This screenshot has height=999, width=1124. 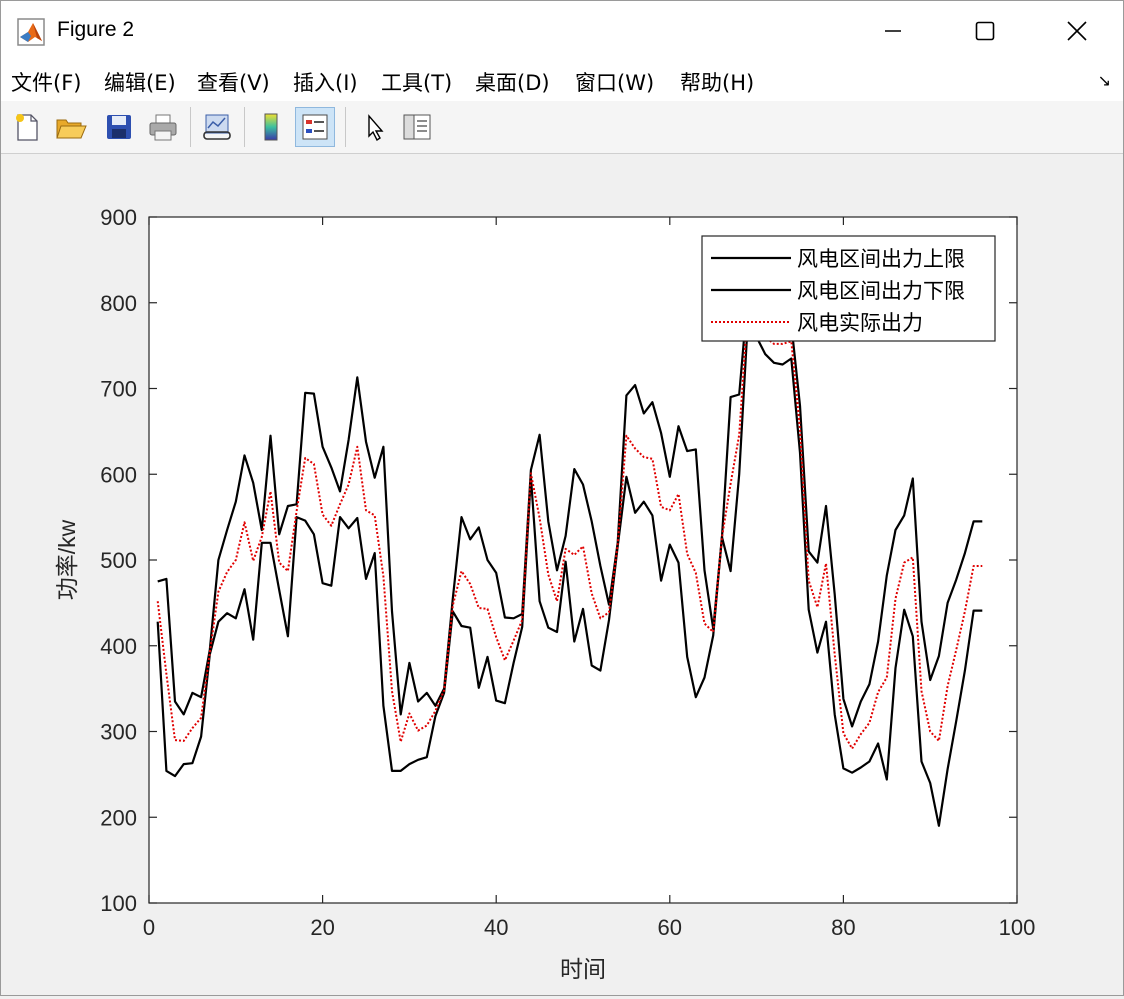 I want to click on y-tick-label: 400, so click(x=118, y=646).